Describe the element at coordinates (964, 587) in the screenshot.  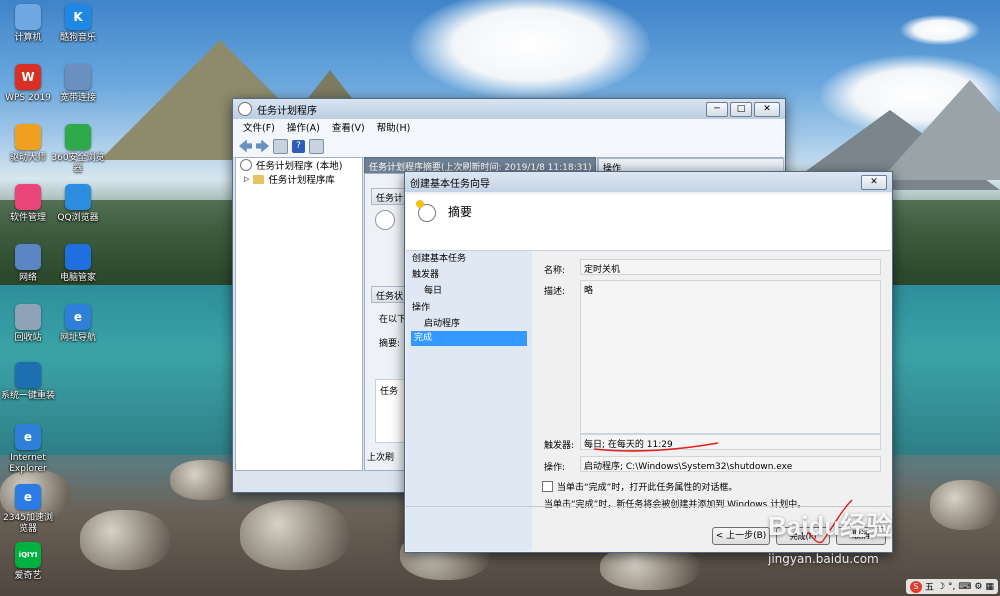
I see `keyboard-icon: ⌨` at that location.